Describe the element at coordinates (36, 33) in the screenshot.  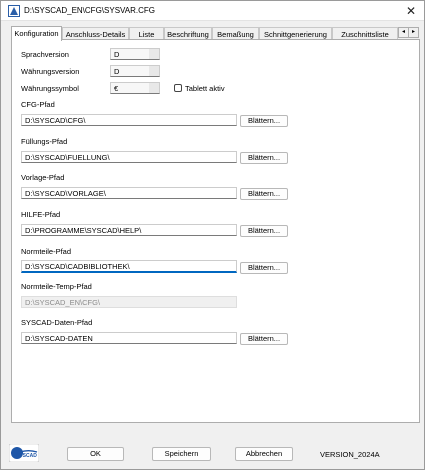
I see `tab-konfiguration: Konfiguration` at that location.